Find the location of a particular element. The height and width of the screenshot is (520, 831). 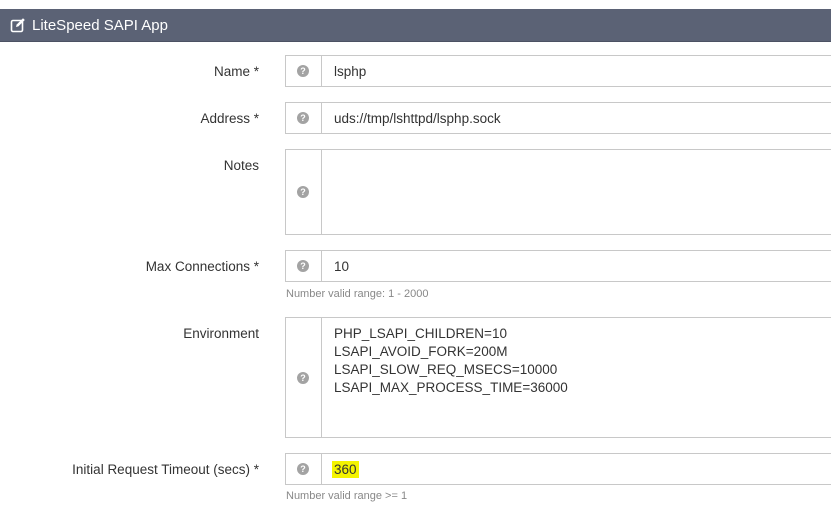

name-help-button: ? is located at coordinates (304, 71).